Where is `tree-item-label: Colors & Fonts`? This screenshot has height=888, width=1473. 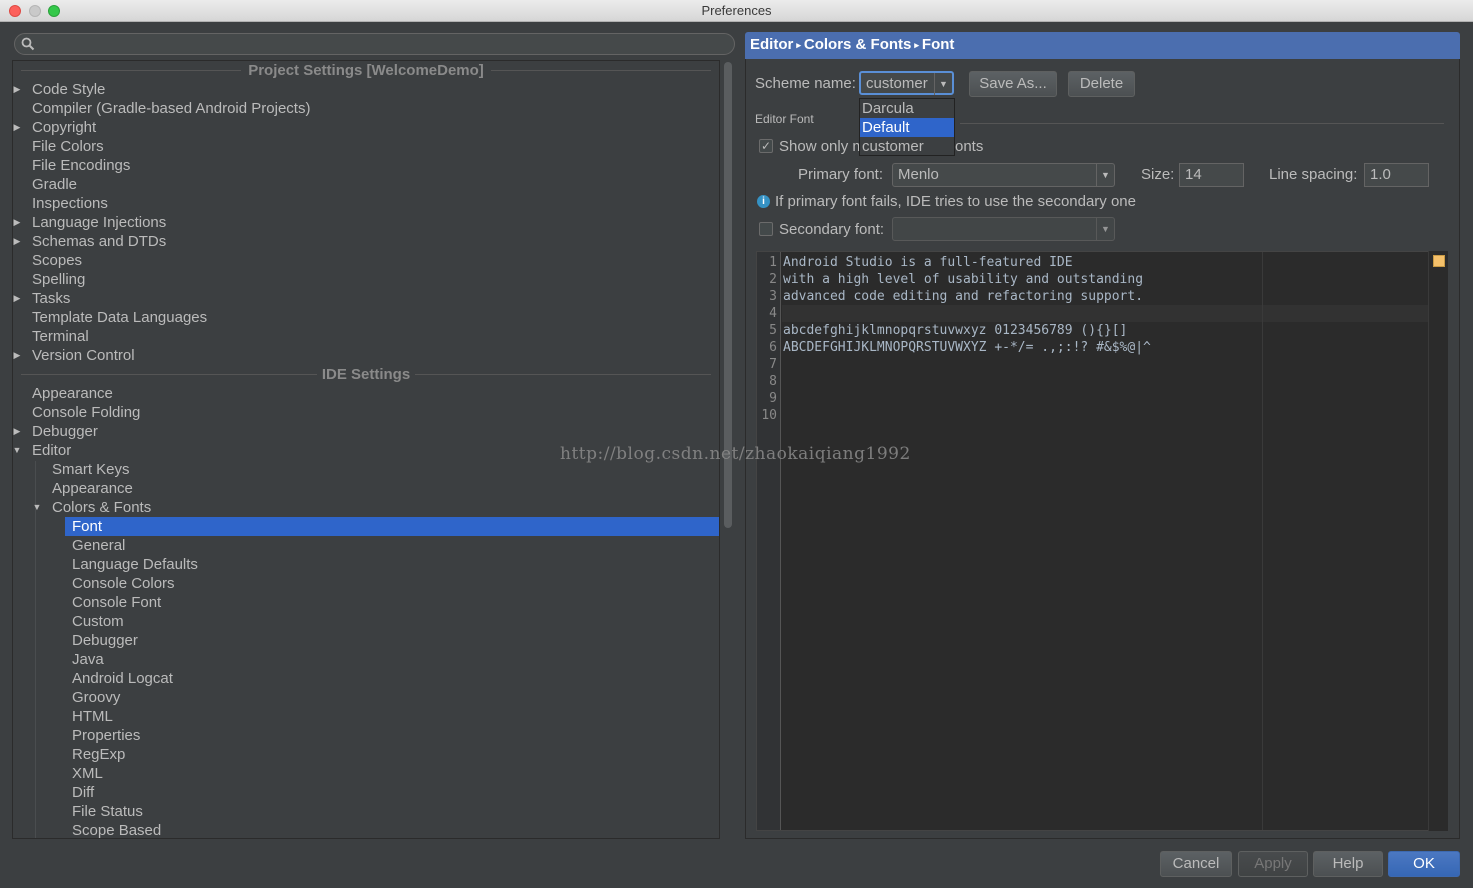 tree-item-label: Colors & Fonts is located at coordinates (102, 507).